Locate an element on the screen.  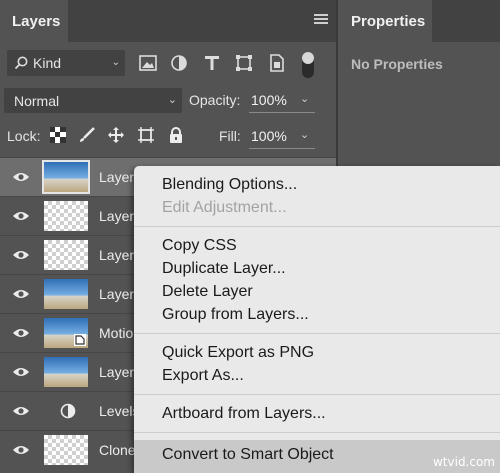
opacity-label: Opacity: is located at coordinates (215, 100).